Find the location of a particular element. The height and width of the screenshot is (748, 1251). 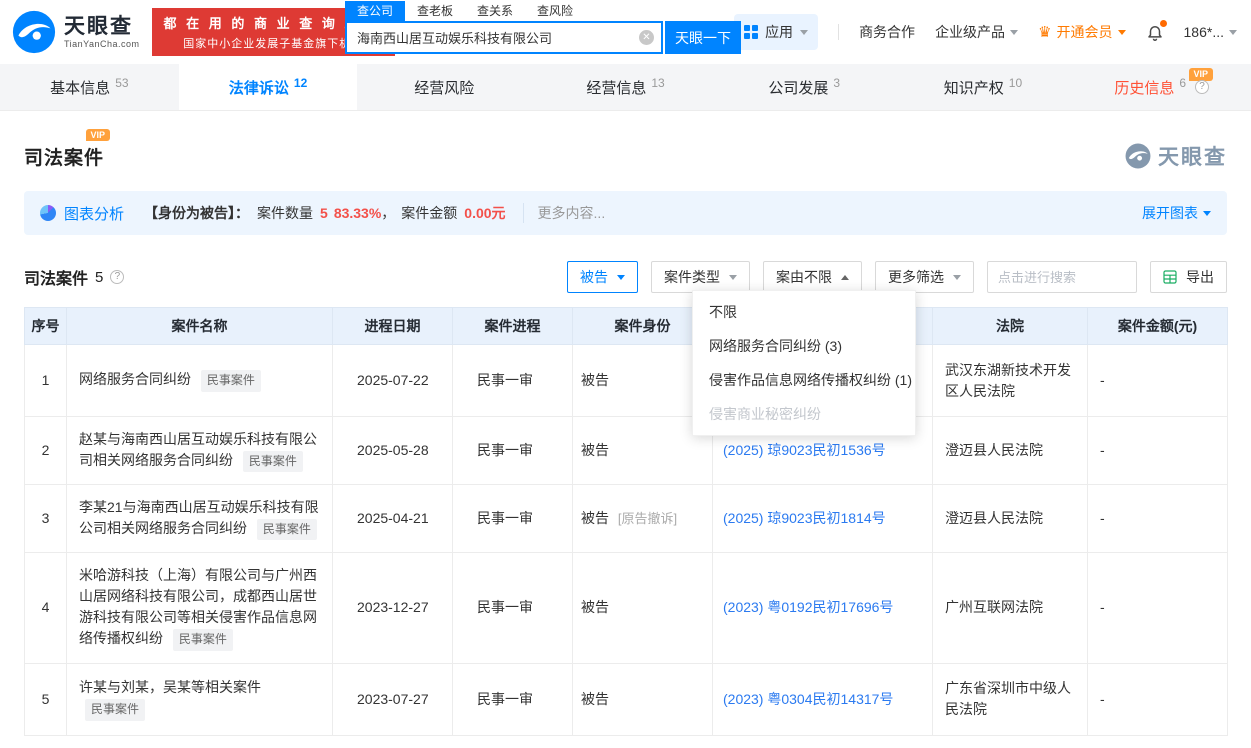

apps-grid-icon is located at coordinates (751, 32).